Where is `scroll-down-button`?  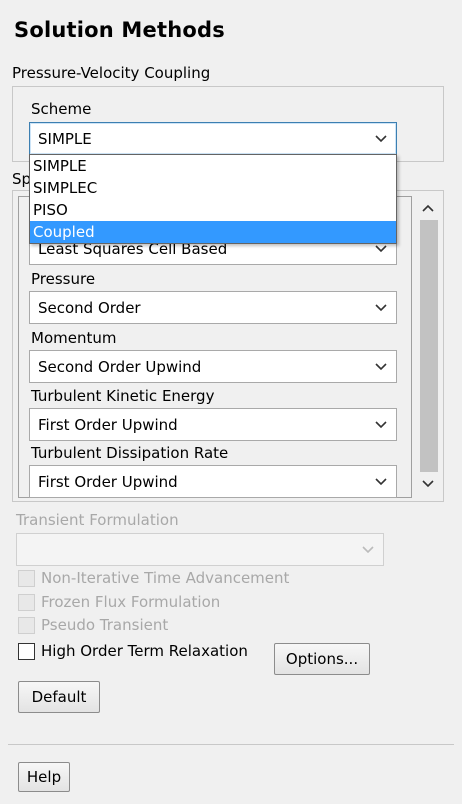
scroll-down-button is located at coordinates (428, 484).